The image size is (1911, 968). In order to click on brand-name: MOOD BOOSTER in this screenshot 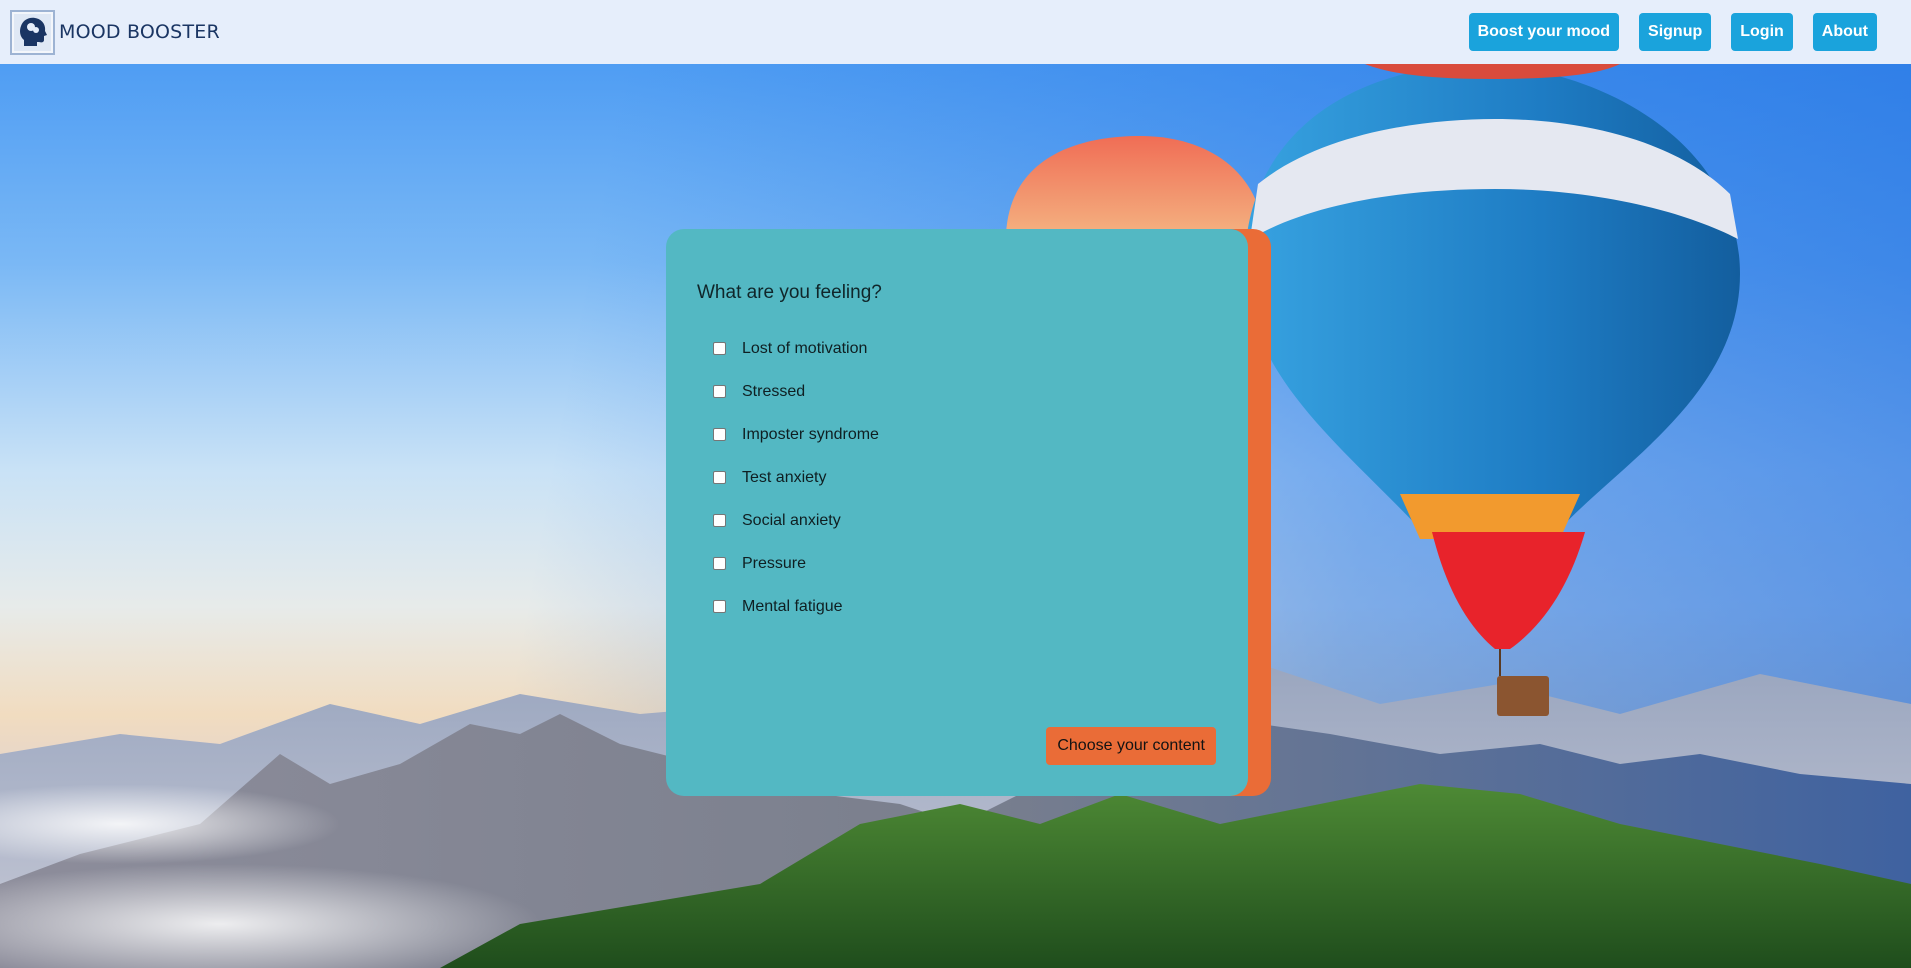, I will do `click(139, 32)`.